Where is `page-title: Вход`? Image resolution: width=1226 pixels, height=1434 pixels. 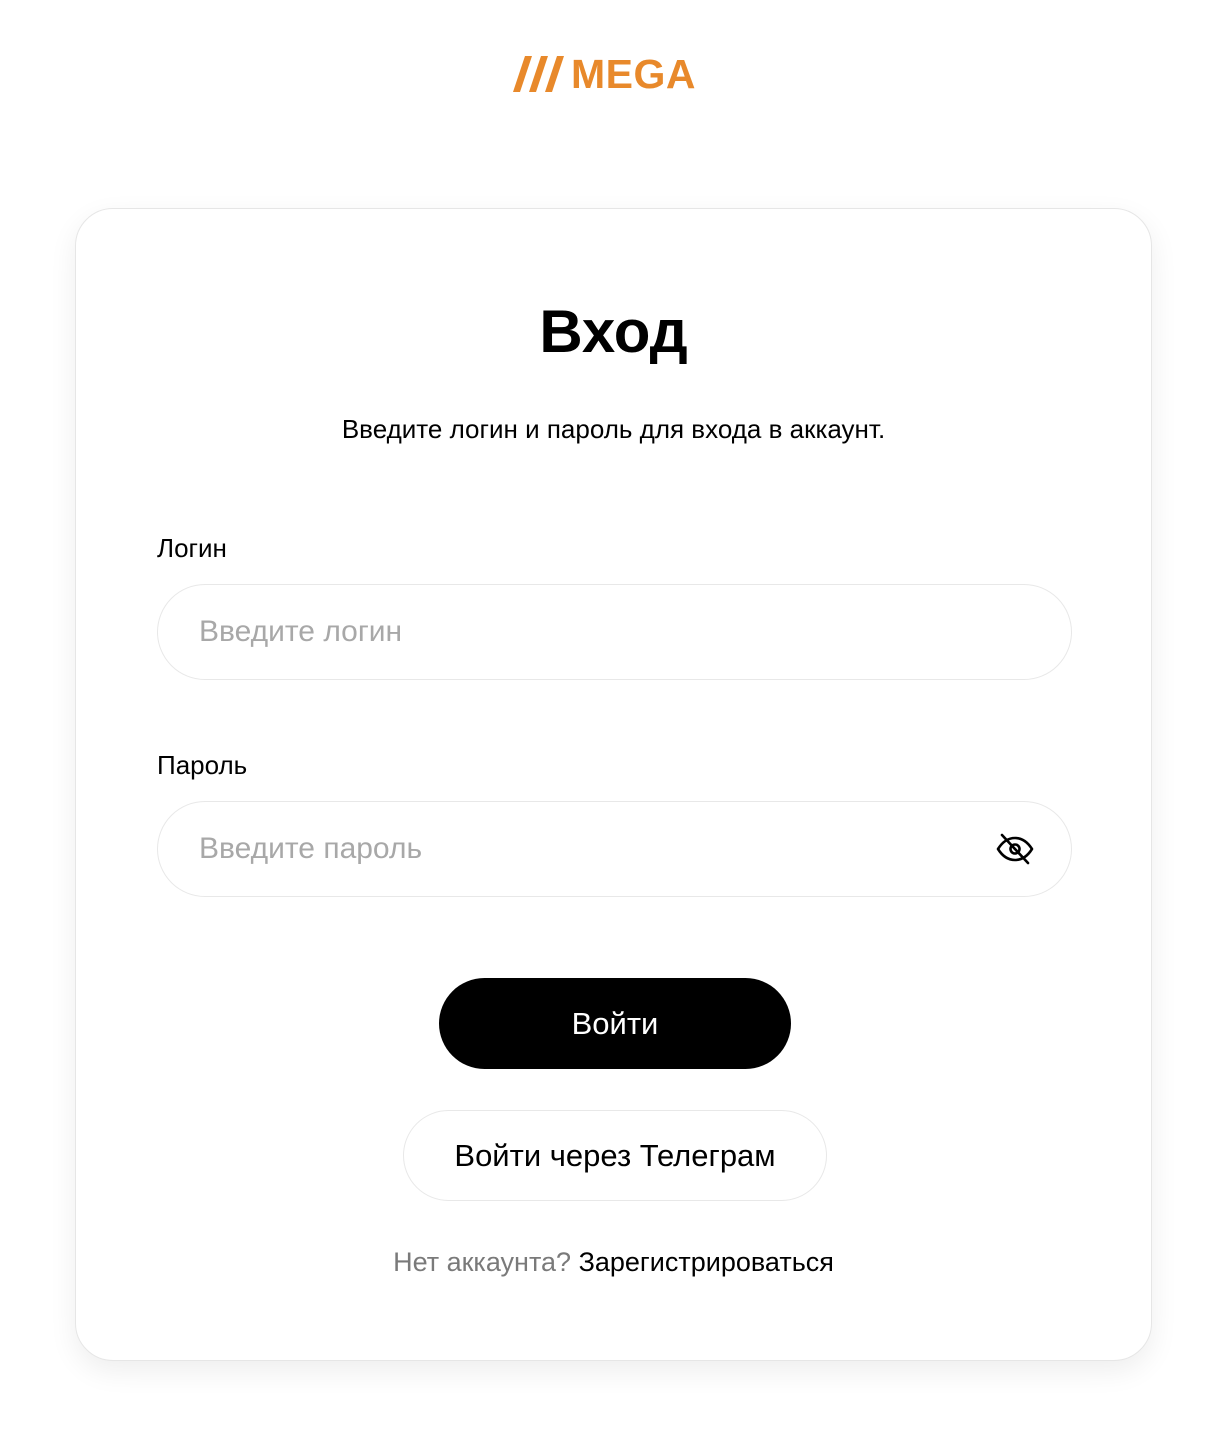 page-title: Вход is located at coordinates (613, 331).